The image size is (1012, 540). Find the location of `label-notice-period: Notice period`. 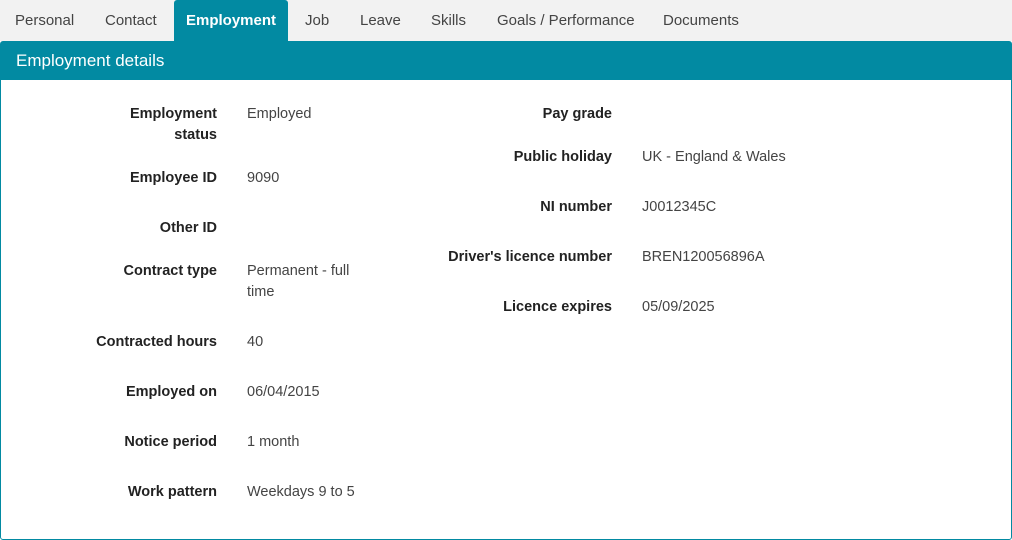

label-notice-period: Notice period is located at coordinates (170, 442).